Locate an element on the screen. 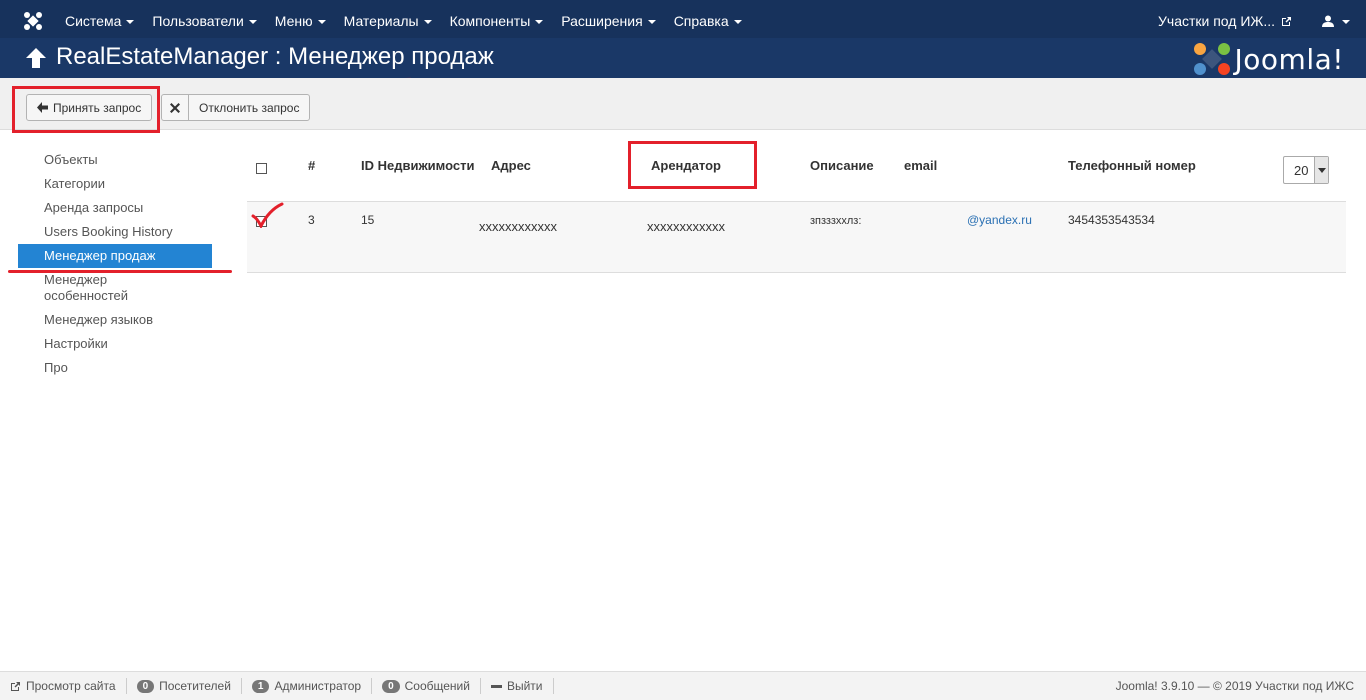 Image resolution: width=1366 pixels, height=700 pixels. menu-label: Расширения is located at coordinates (602, 21).